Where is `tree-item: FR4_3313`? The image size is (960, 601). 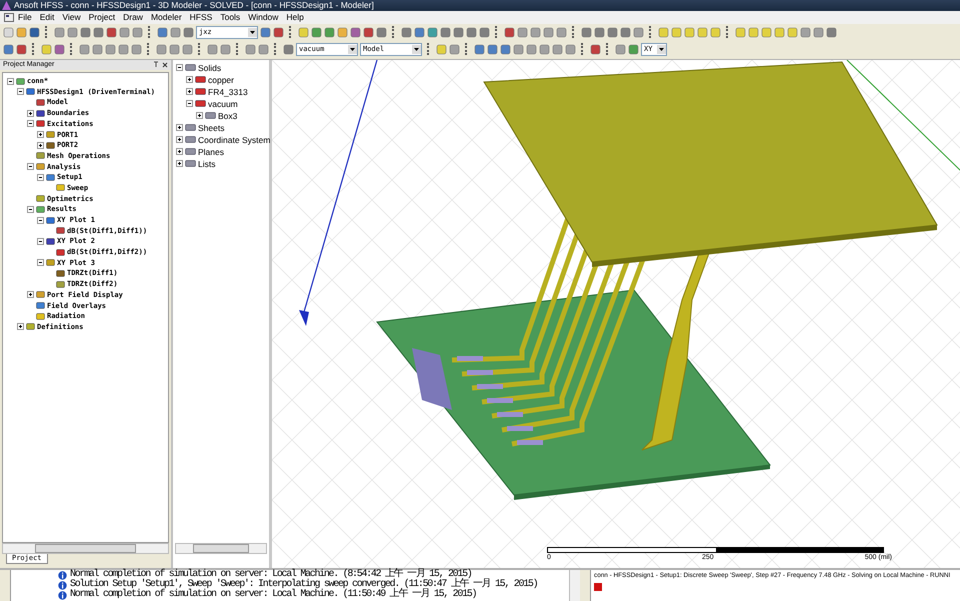 tree-item: FR4_3313 is located at coordinates (228, 91).